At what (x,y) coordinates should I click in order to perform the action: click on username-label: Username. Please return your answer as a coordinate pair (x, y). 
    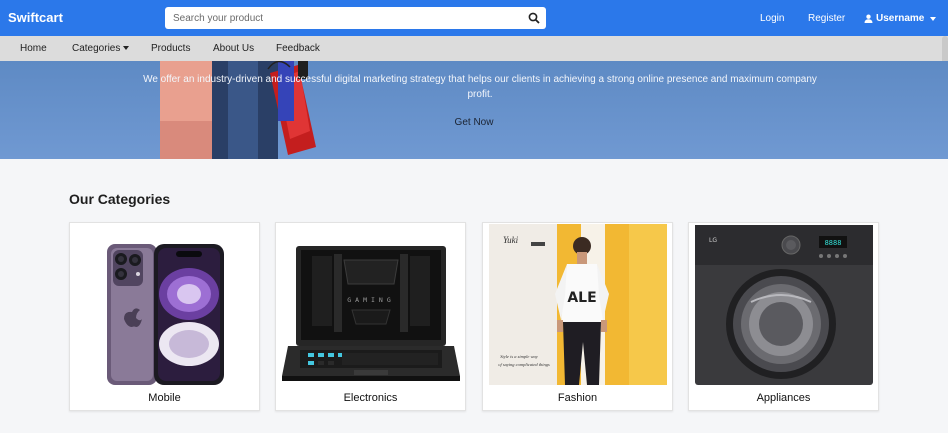
    Looking at the image, I should click on (900, 18).